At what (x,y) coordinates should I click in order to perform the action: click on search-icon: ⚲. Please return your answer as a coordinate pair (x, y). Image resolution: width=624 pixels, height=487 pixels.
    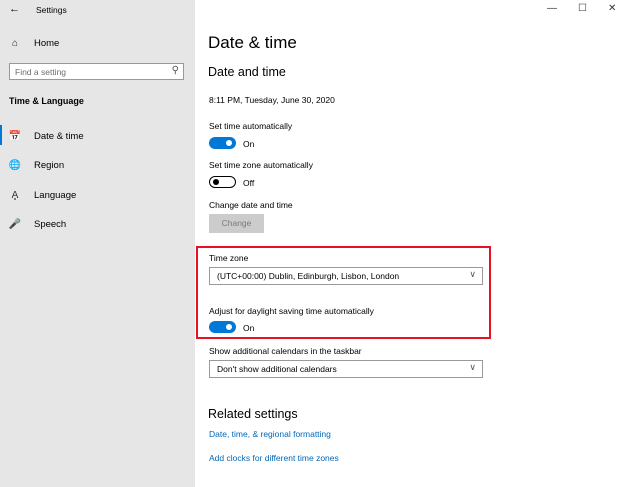
    Looking at the image, I should click on (175, 70).